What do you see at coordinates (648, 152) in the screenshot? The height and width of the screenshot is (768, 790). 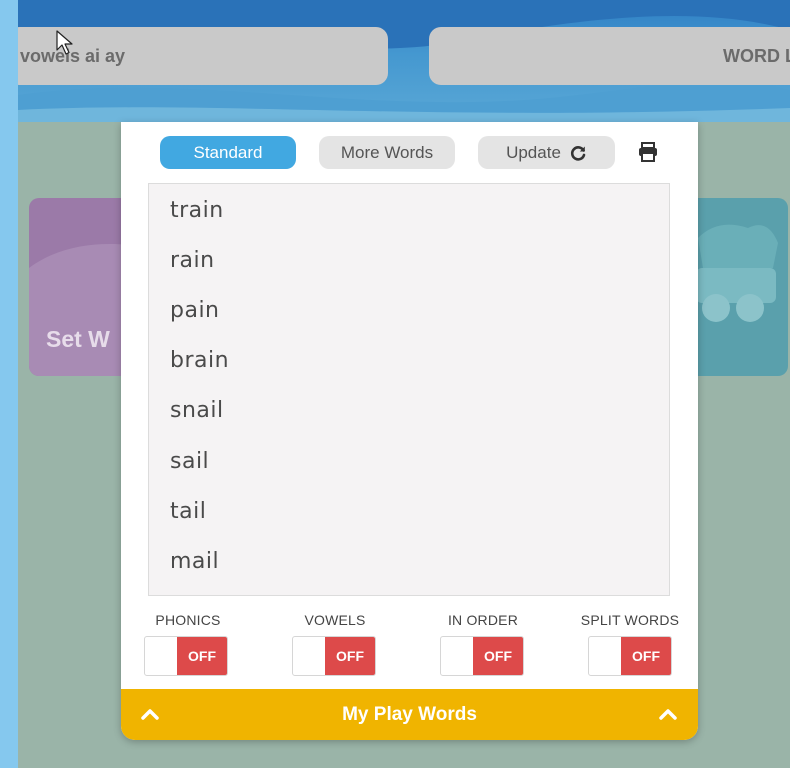 I see `printer-icon` at bounding box center [648, 152].